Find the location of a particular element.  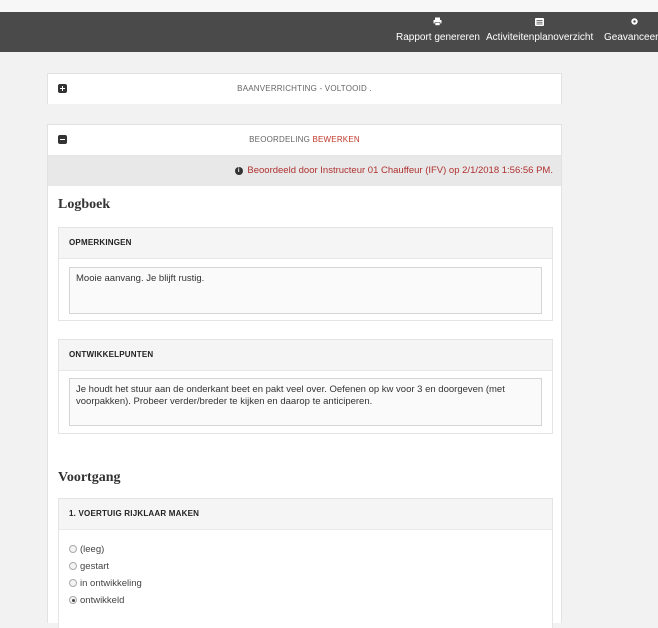

option-leeg: (leeg) is located at coordinates (86, 550).